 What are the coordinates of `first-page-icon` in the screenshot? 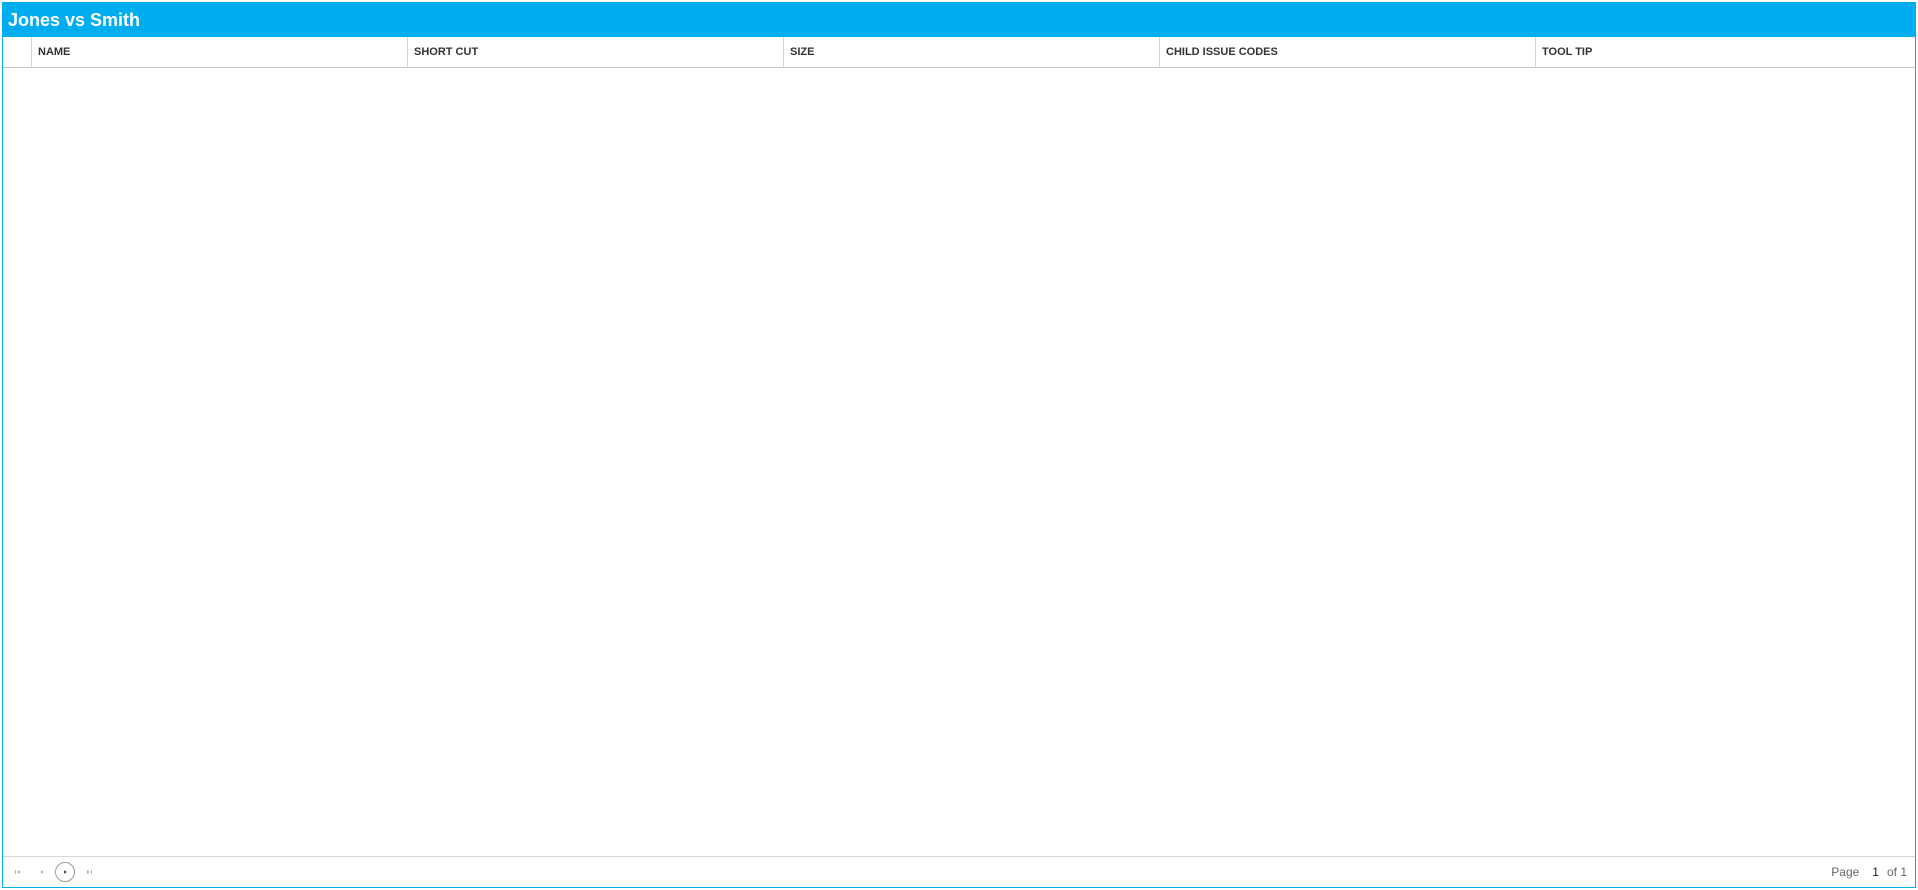 It's located at (17, 872).